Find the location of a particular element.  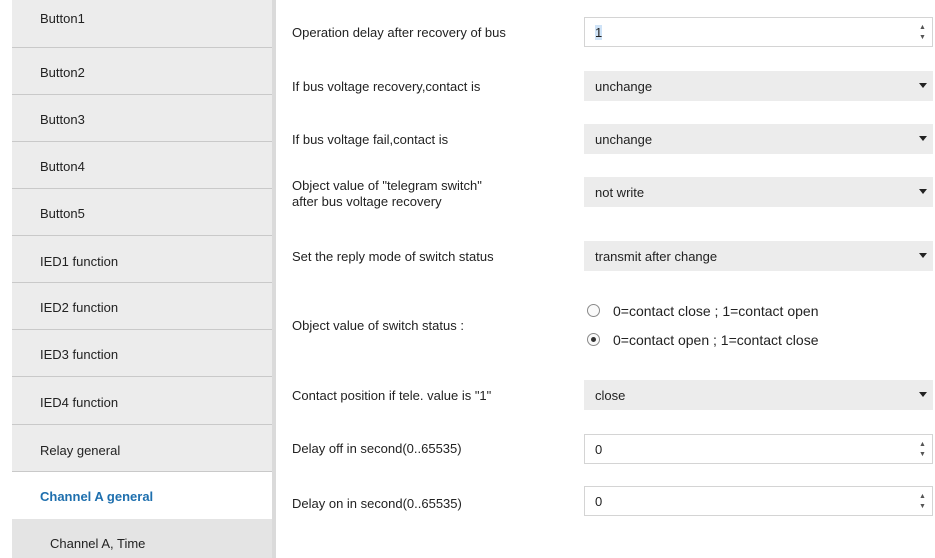

sidebar-item-label: Relay general is located at coordinates (80, 450).